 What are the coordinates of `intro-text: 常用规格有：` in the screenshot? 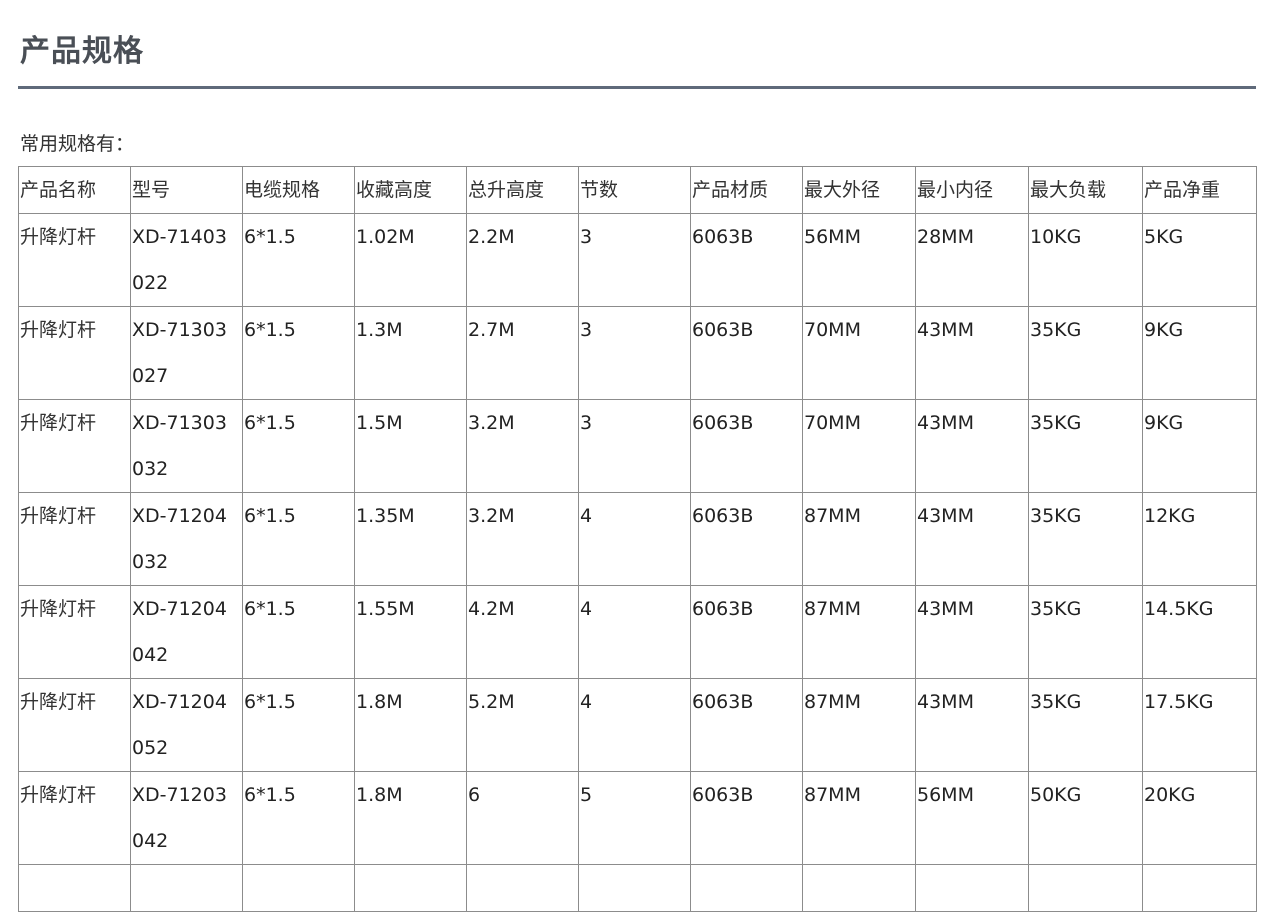 It's located at (77, 144).